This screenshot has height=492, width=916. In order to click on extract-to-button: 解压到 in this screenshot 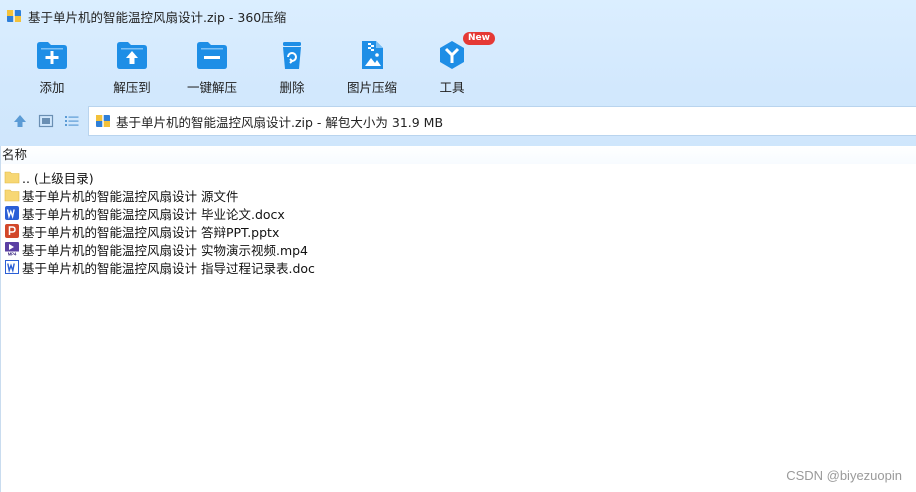, I will do `click(132, 67)`.